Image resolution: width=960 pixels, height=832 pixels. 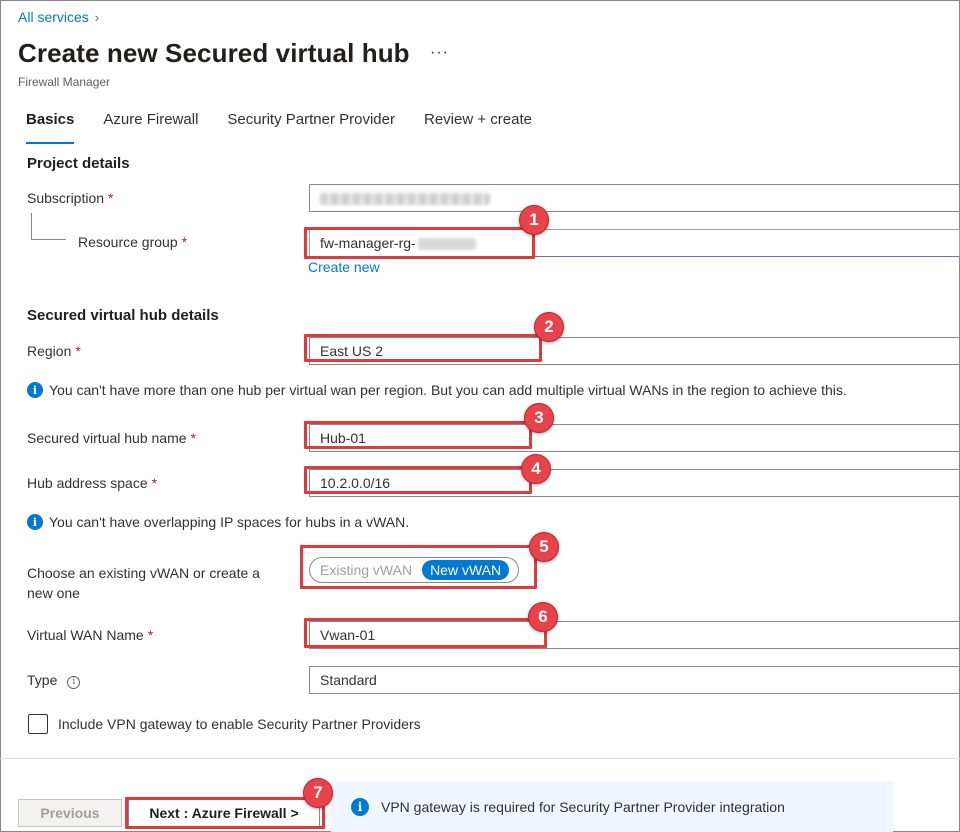 I want to click on redacted-subscription, so click(x=405, y=199).